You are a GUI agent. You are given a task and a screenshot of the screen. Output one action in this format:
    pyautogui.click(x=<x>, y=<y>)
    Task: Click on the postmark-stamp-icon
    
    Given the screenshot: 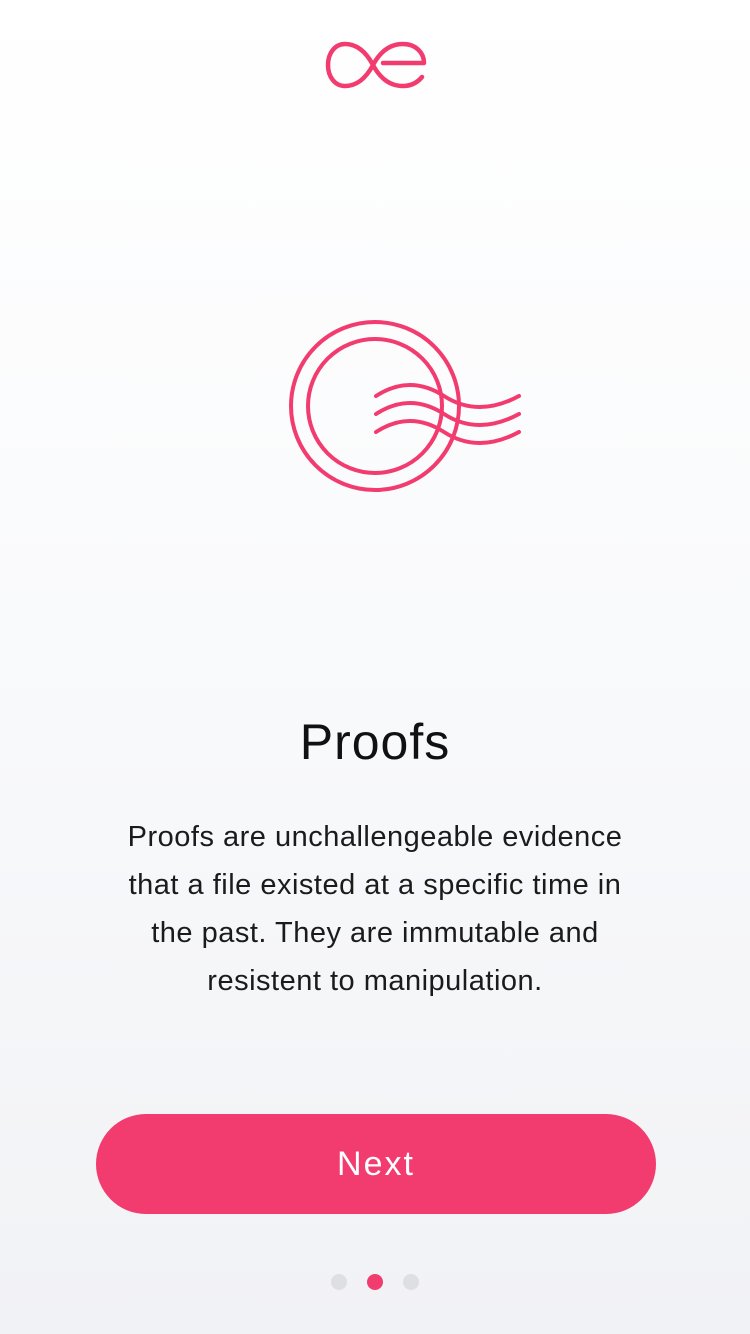 What is the action you would take?
    pyautogui.click(x=405, y=406)
    